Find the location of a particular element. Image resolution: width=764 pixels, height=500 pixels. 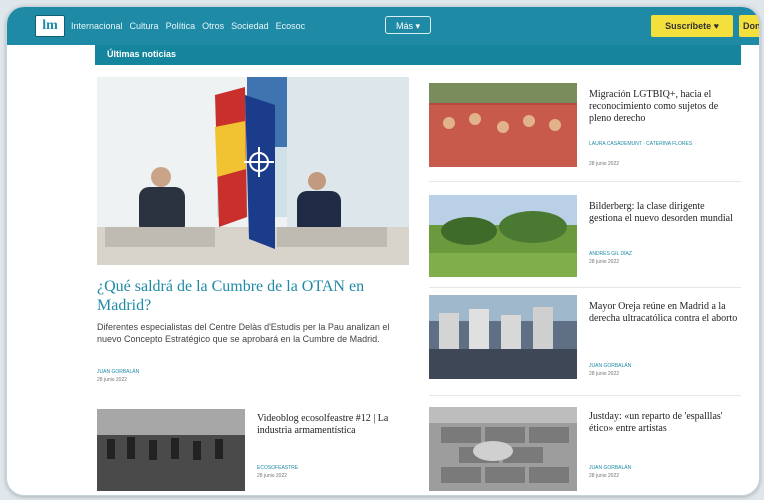

section-header: Últimas noticias is located at coordinates (418, 55).